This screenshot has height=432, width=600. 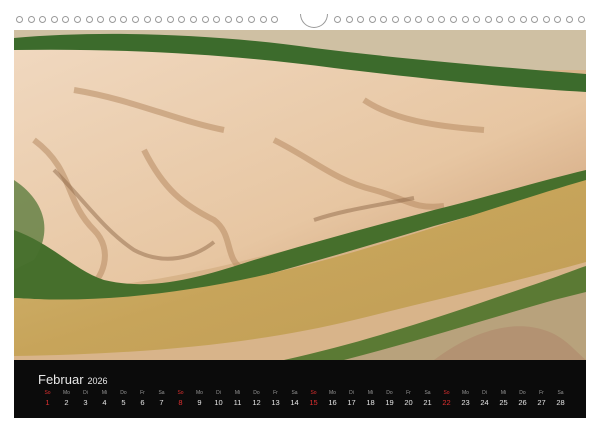 I want to click on day-number: 2, so click(x=66, y=402).